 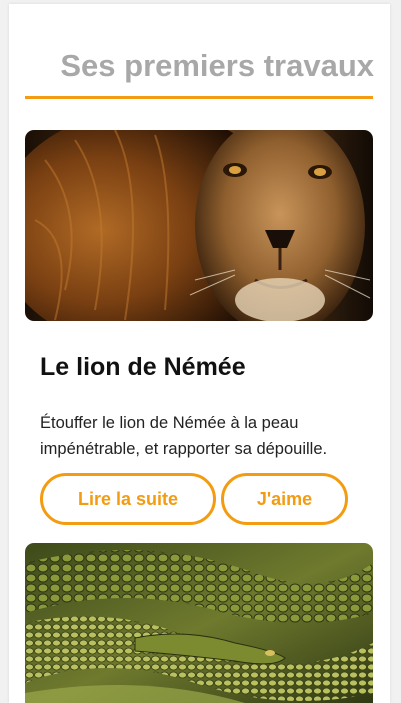 What do you see at coordinates (284, 499) in the screenshot?
I see `like-button: J'aime` at bounding box center [284, 499].